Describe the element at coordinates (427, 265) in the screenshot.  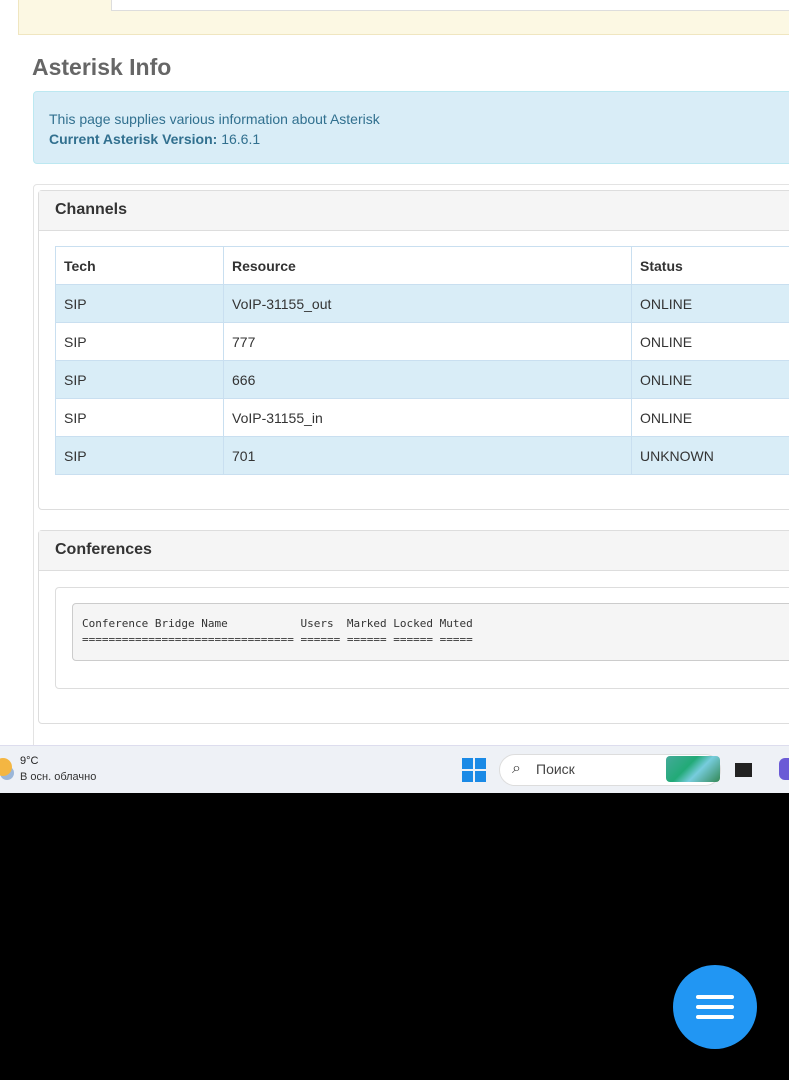
I see `column-header-resource: Resource` at that location.